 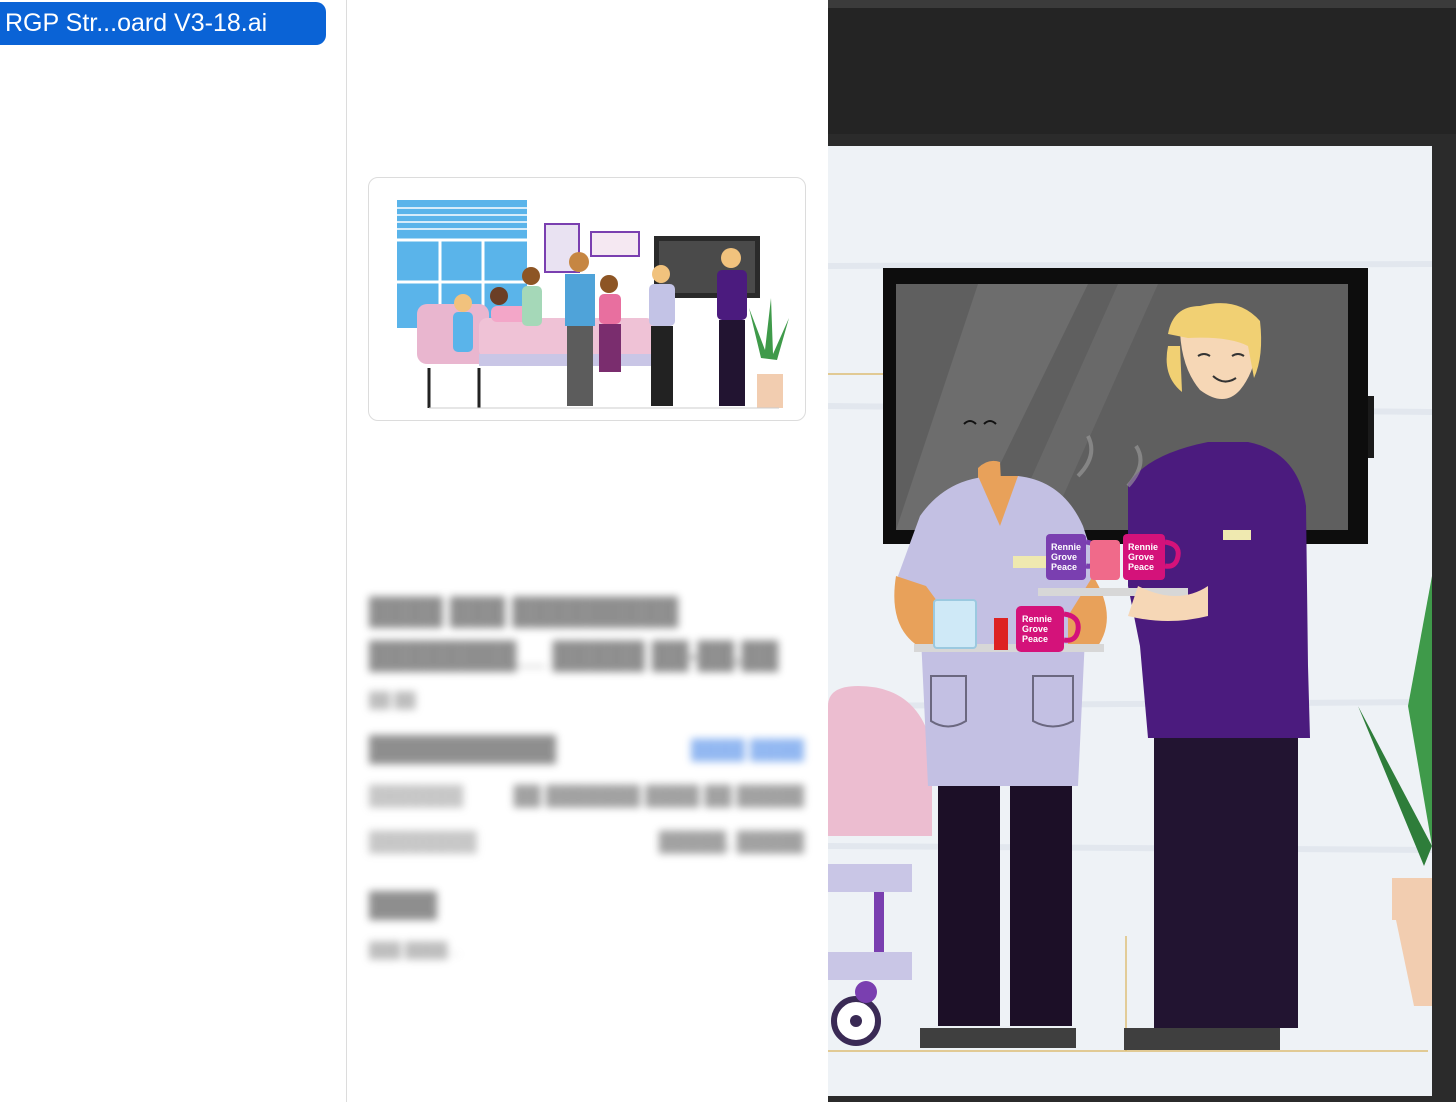 What do you see at coordinates (524, 611) in the screenshot?
I see `info-file-title: ████ ███ █████████` at bounding box center [524, 611].